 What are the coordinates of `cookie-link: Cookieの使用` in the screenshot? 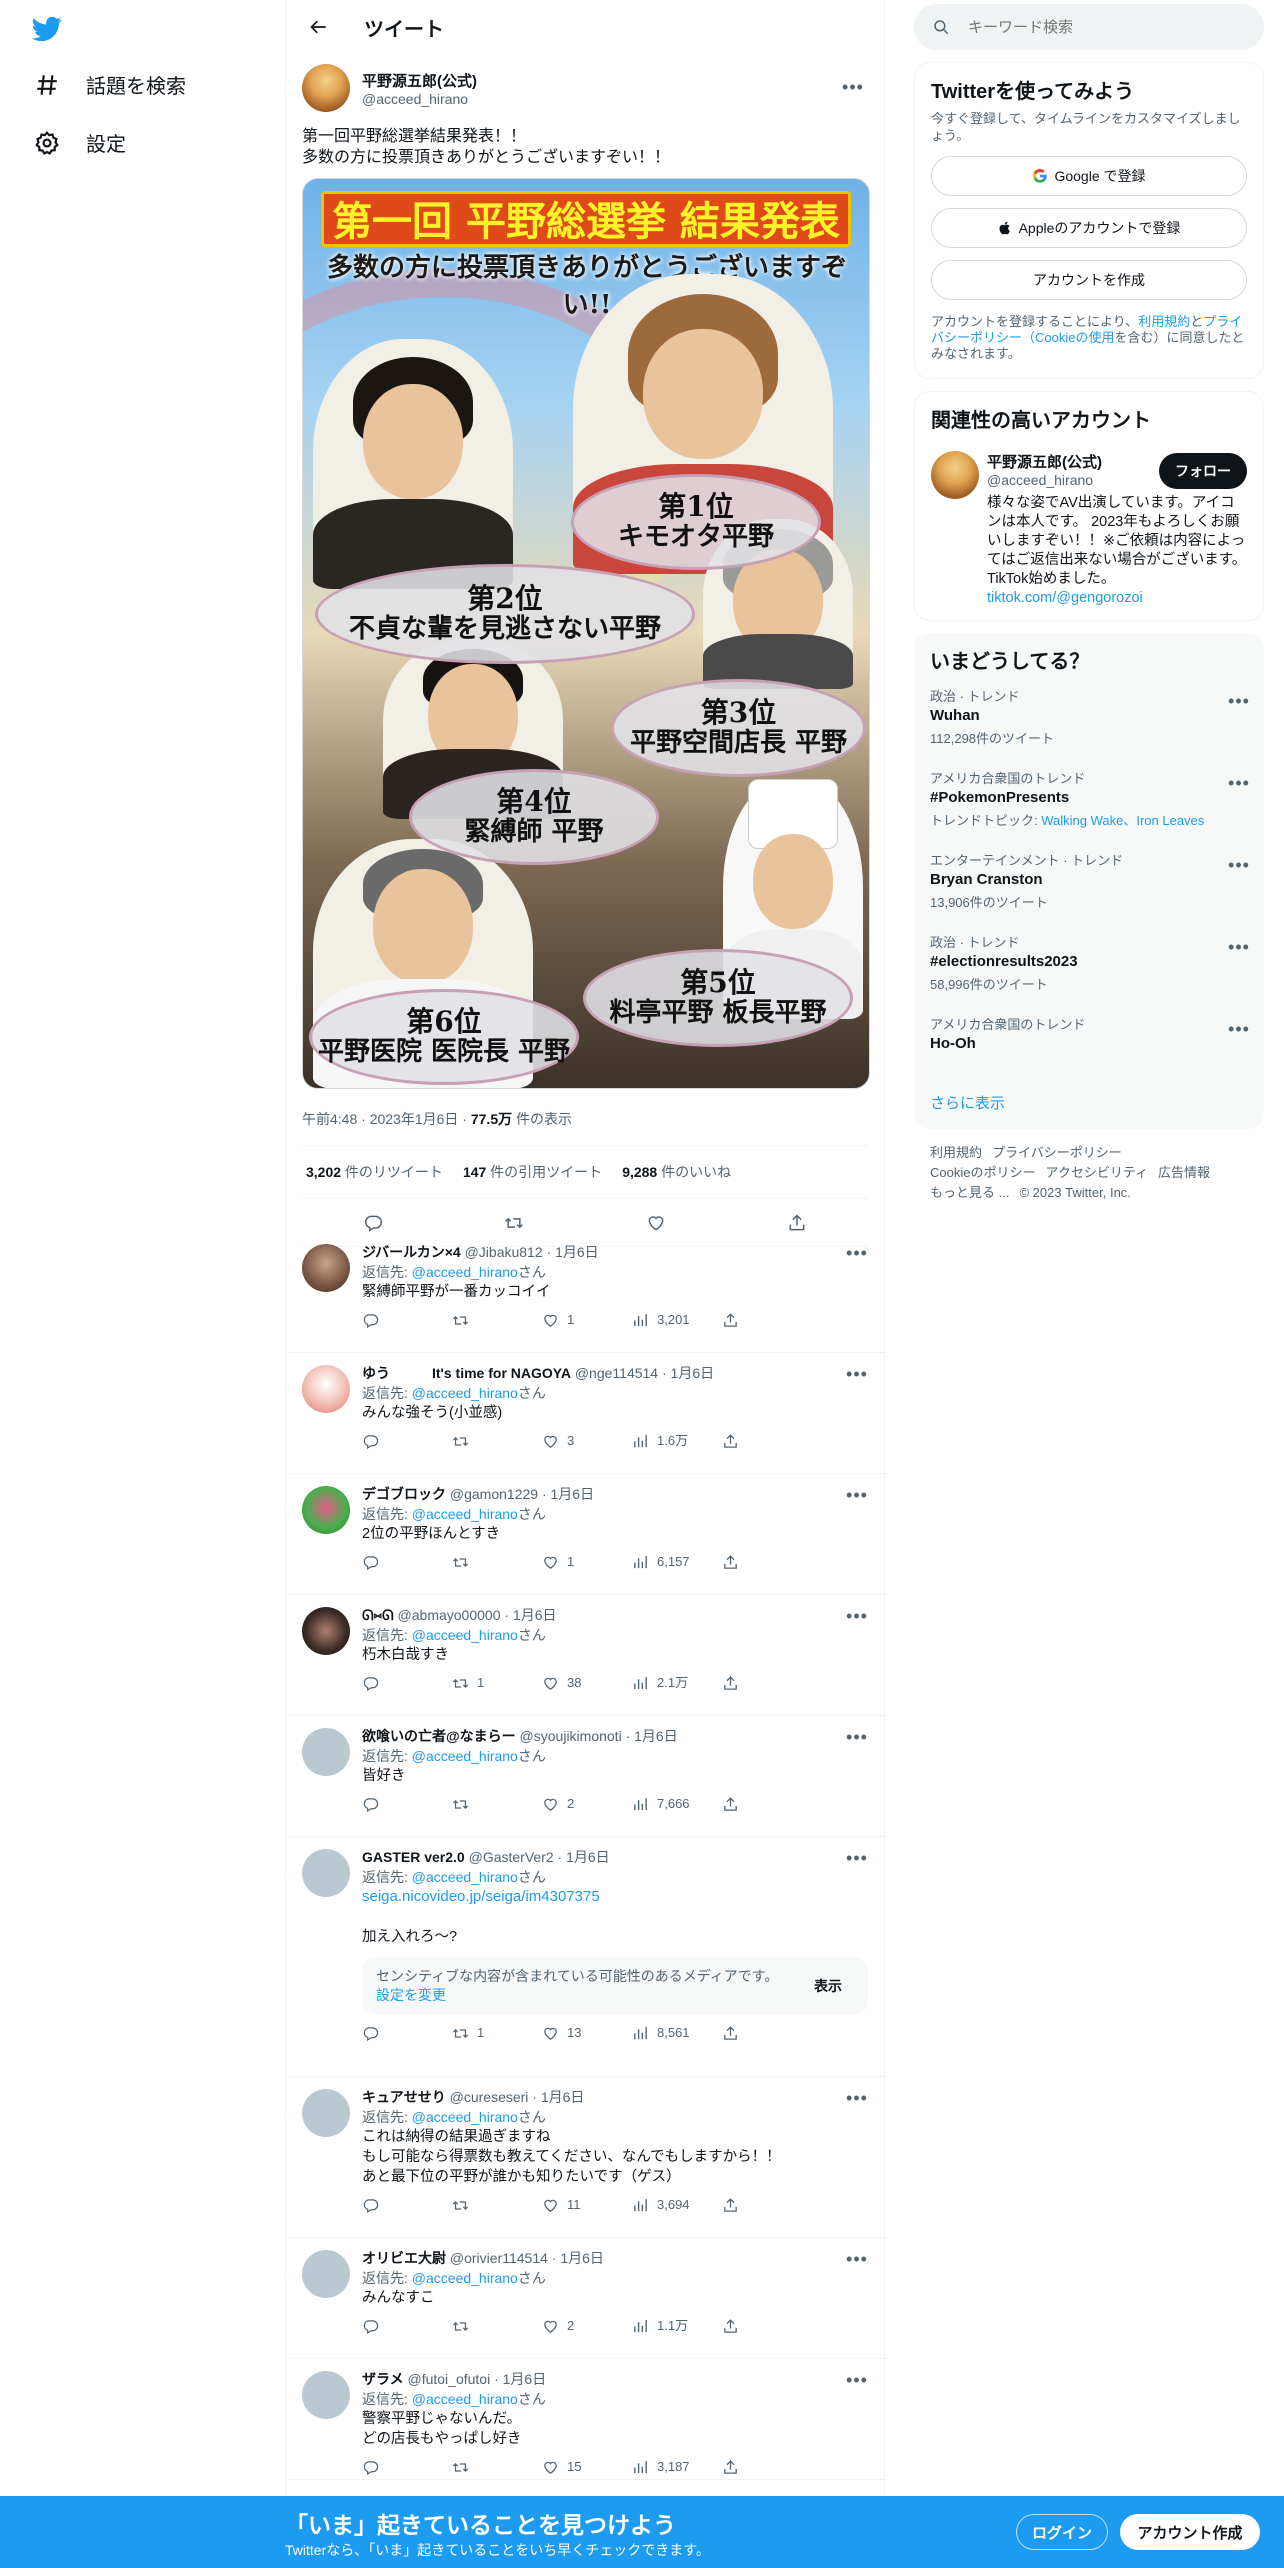 It's located at (1074, 337).